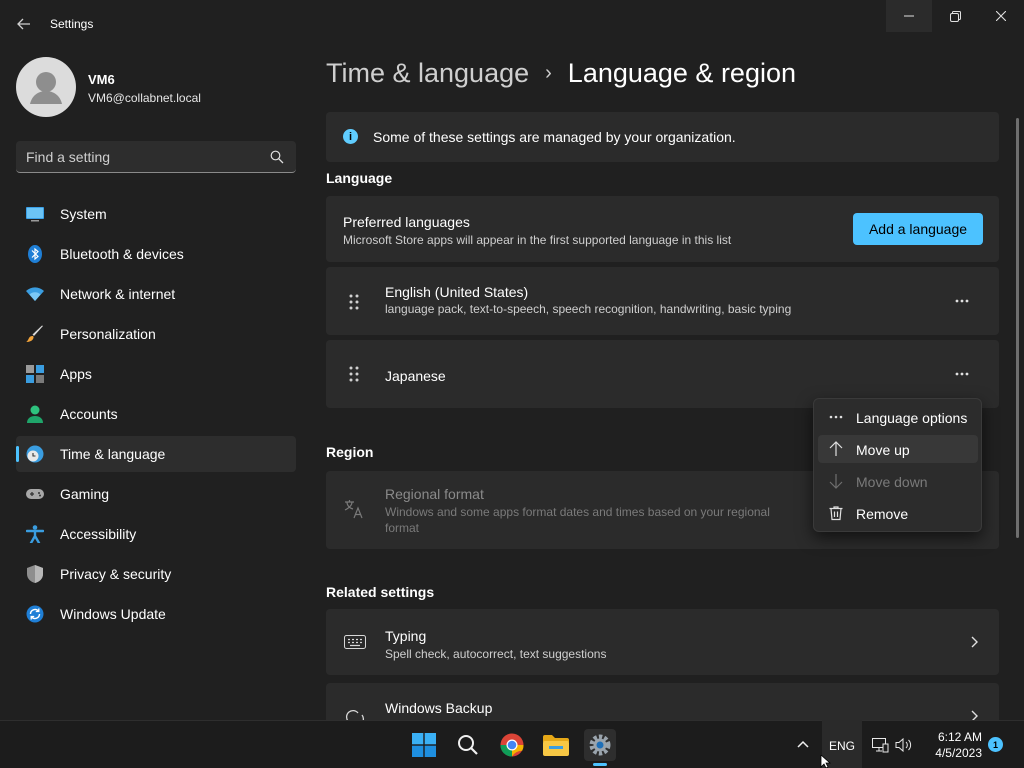 Image resolution: width=1024 pixels, height=768 pixels. Describe the element at coordinates (974, 642) in the screenshot. I see `chevron-right-icon` at that location.